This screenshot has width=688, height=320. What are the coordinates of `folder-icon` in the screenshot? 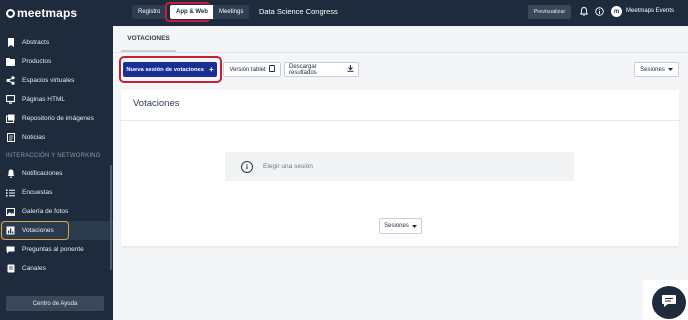 It's located at (10, 61).